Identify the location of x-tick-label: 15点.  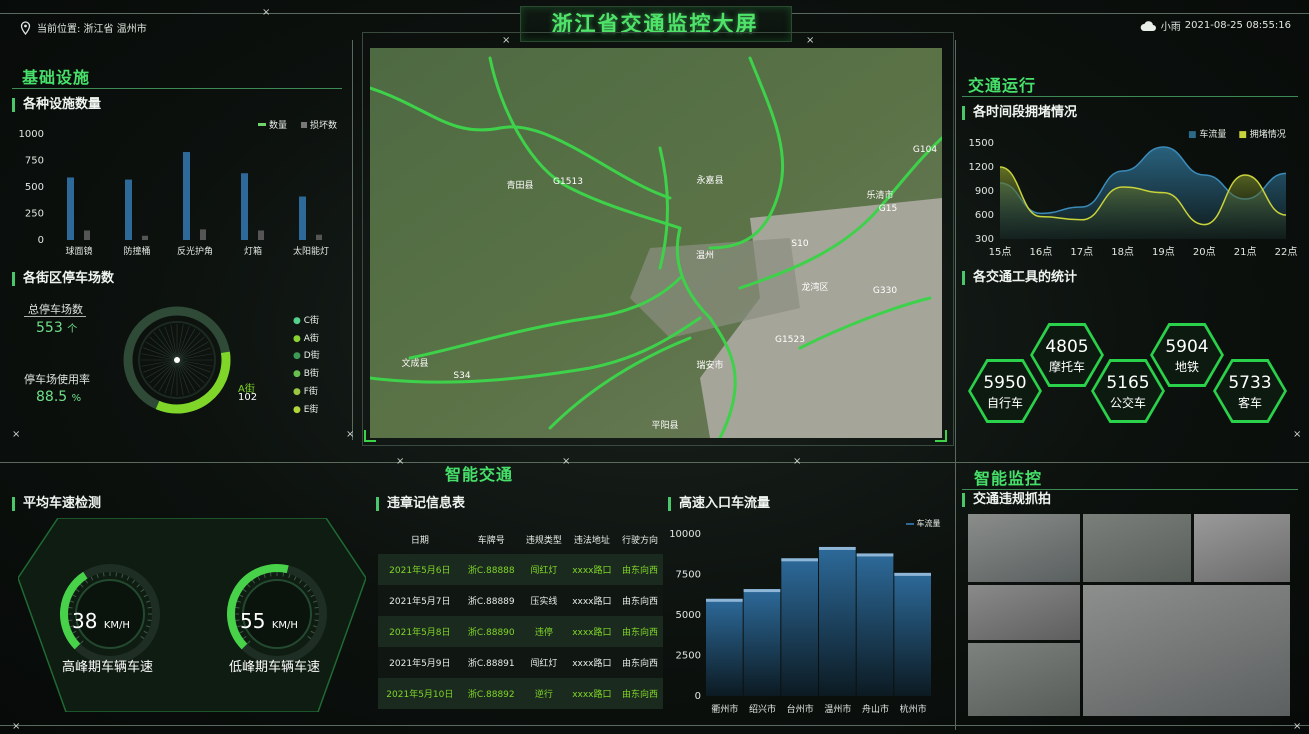
(1000, 252).